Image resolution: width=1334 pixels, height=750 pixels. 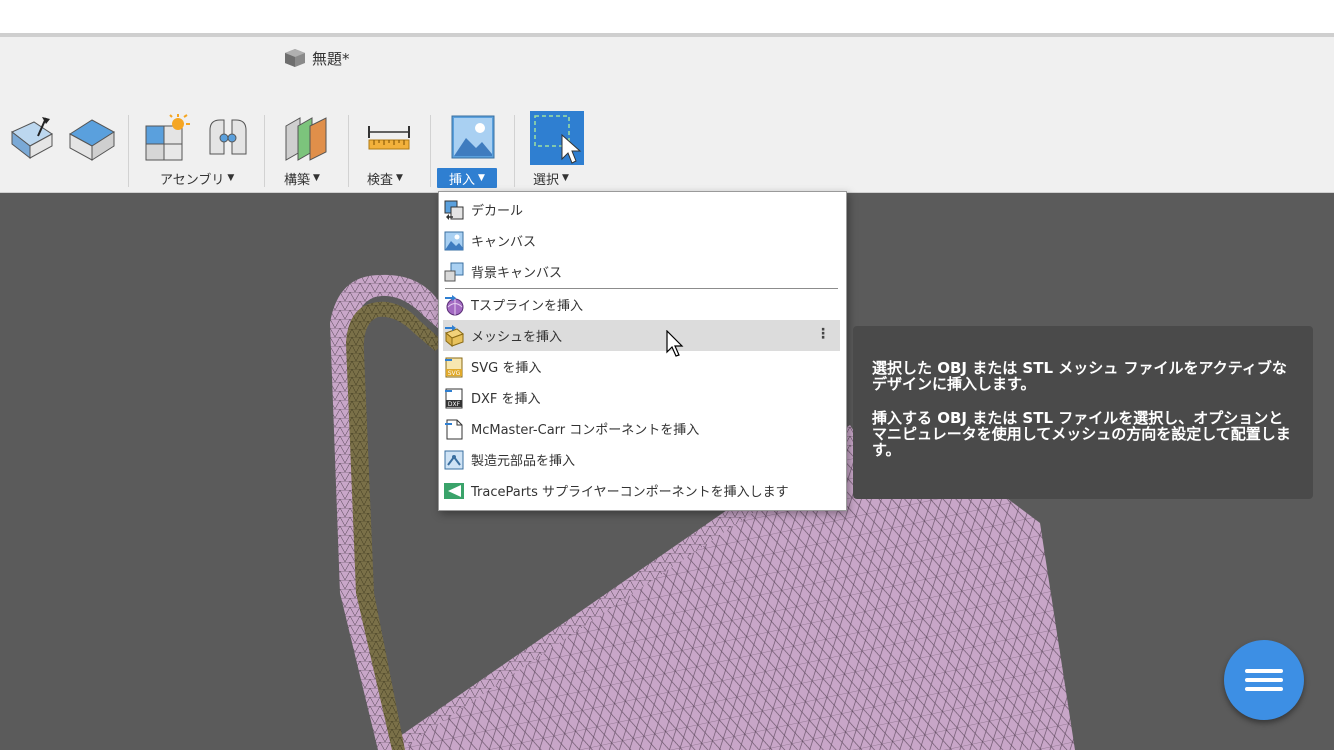 I want to click on assembly-menu-button: アセンブリ ▼, so click(x=197, y=178).